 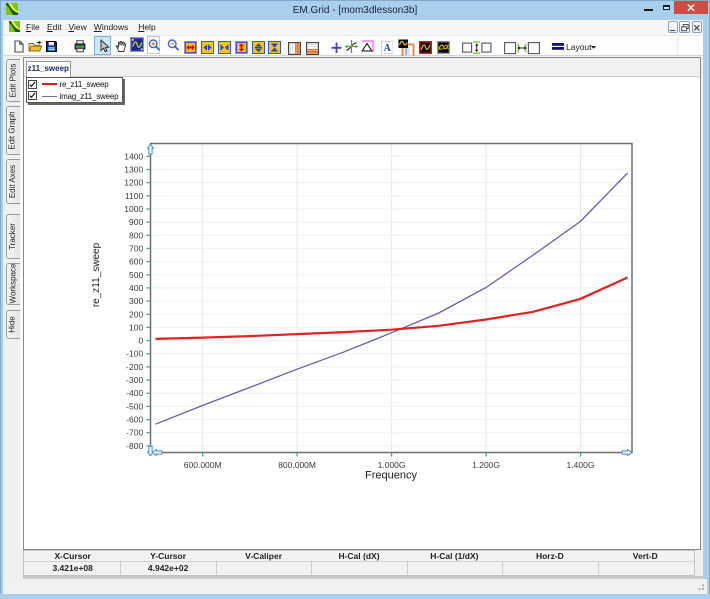 I want to click on svg-text: 1400, so click(x=133, y=156).